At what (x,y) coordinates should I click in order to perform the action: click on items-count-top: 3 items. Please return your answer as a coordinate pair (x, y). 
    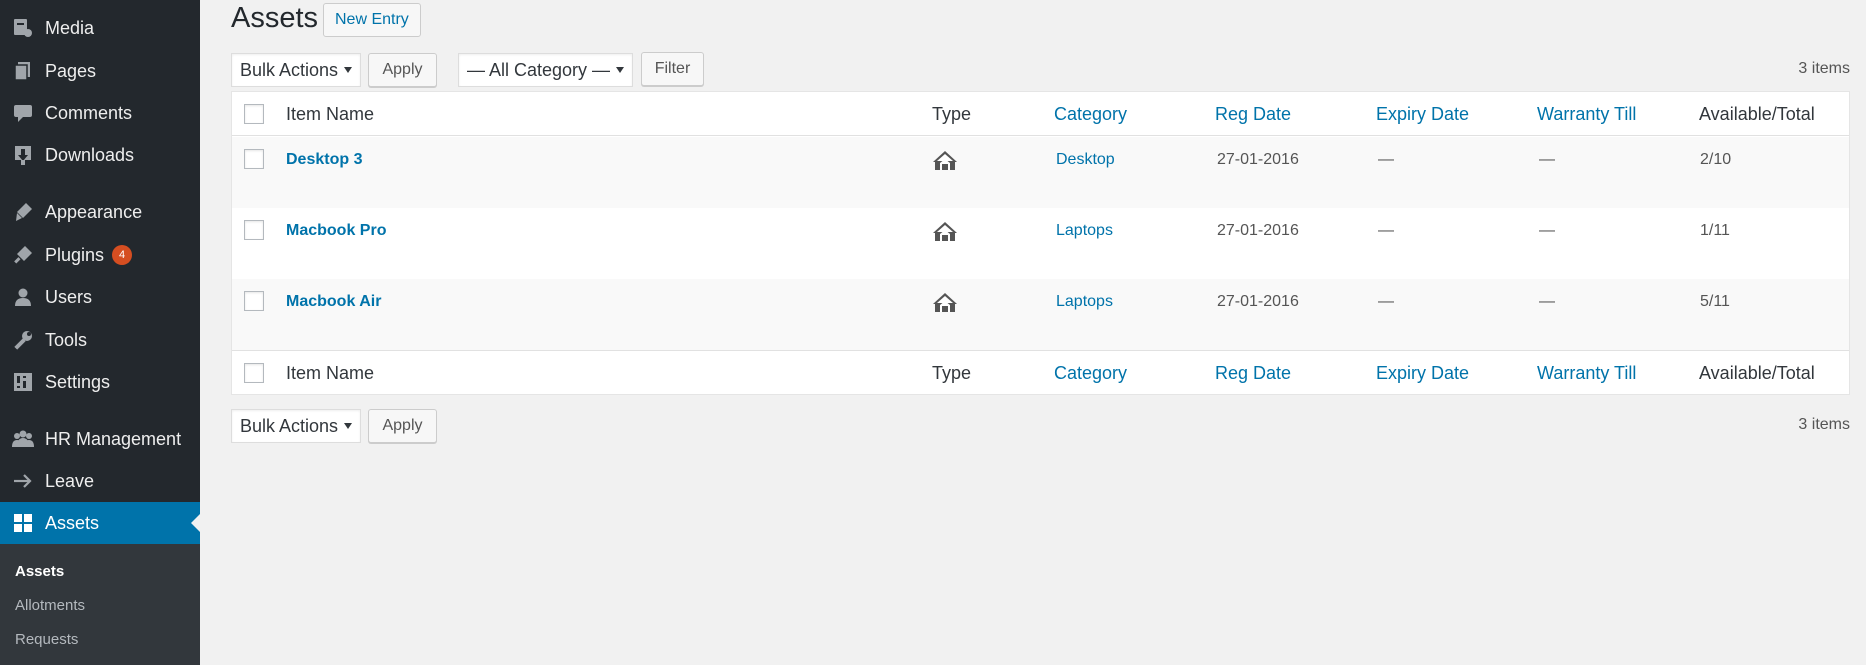
    Looking at the image, I should click on (1824, 68).